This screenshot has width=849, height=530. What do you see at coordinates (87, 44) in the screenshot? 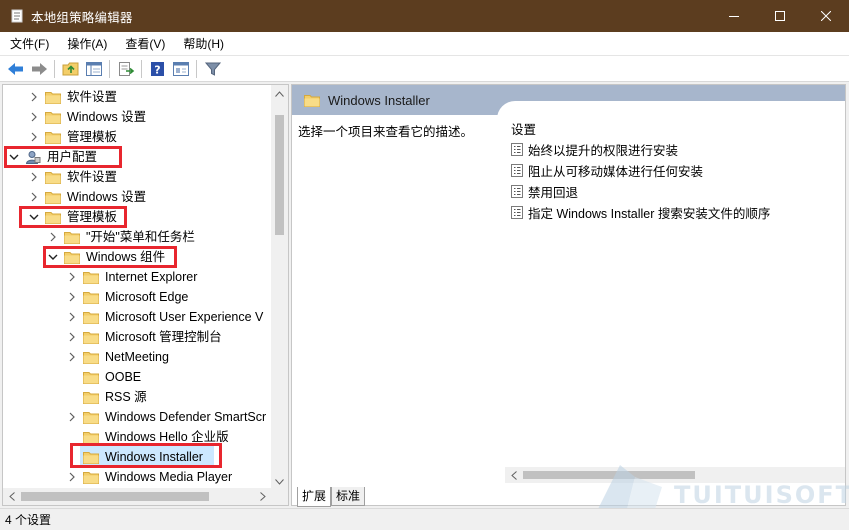
I see `menu-action: 操作(A)` at bounding box center [87, 44].